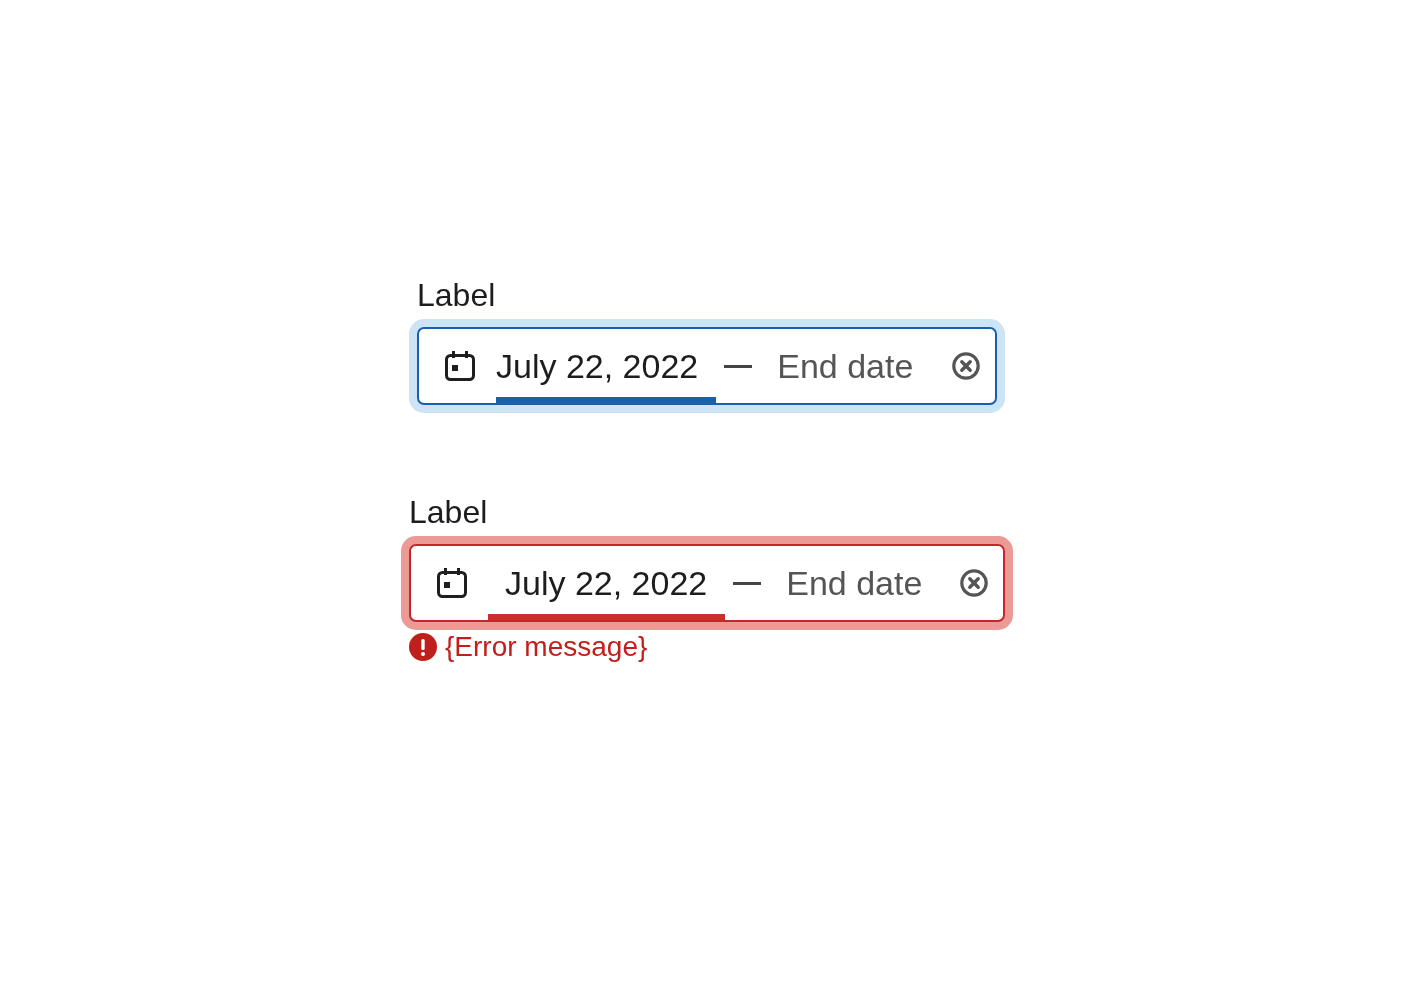  Describe the element at coordinates (546, 647) in the screenshot. I see `error-message: {Error message}` at that location.